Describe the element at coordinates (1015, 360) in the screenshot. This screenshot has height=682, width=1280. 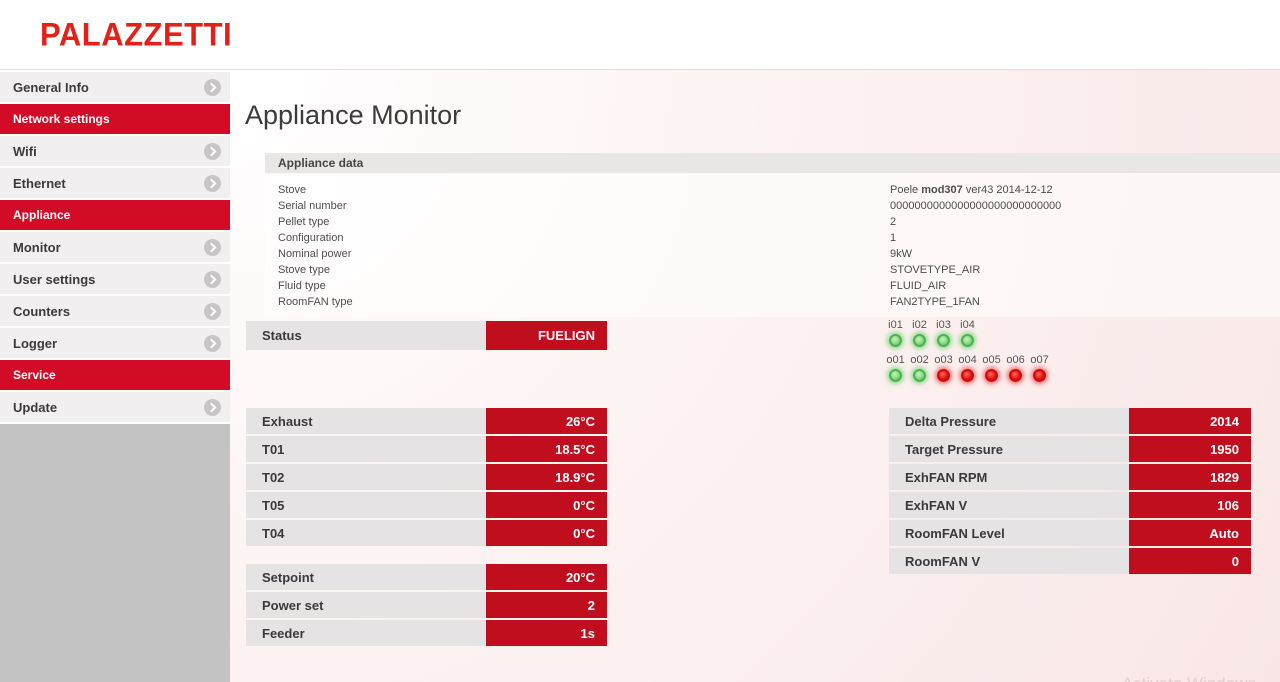
I see `led-label: o06` at that location.